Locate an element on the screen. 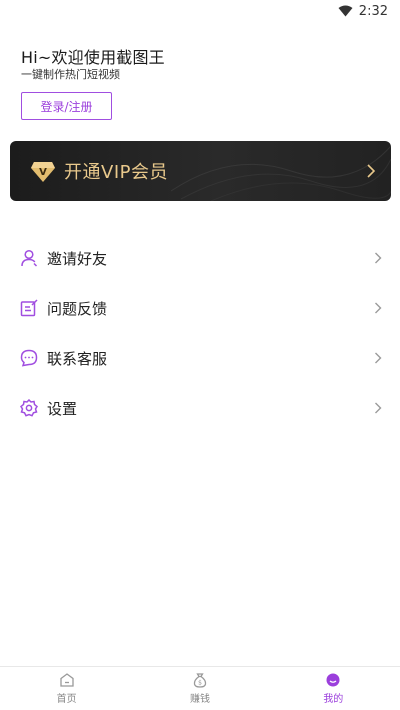 The width and height of the screenshot is (400, 710). nav-tab-earn: $ 赚钱 is located at coordinates (199, 688).